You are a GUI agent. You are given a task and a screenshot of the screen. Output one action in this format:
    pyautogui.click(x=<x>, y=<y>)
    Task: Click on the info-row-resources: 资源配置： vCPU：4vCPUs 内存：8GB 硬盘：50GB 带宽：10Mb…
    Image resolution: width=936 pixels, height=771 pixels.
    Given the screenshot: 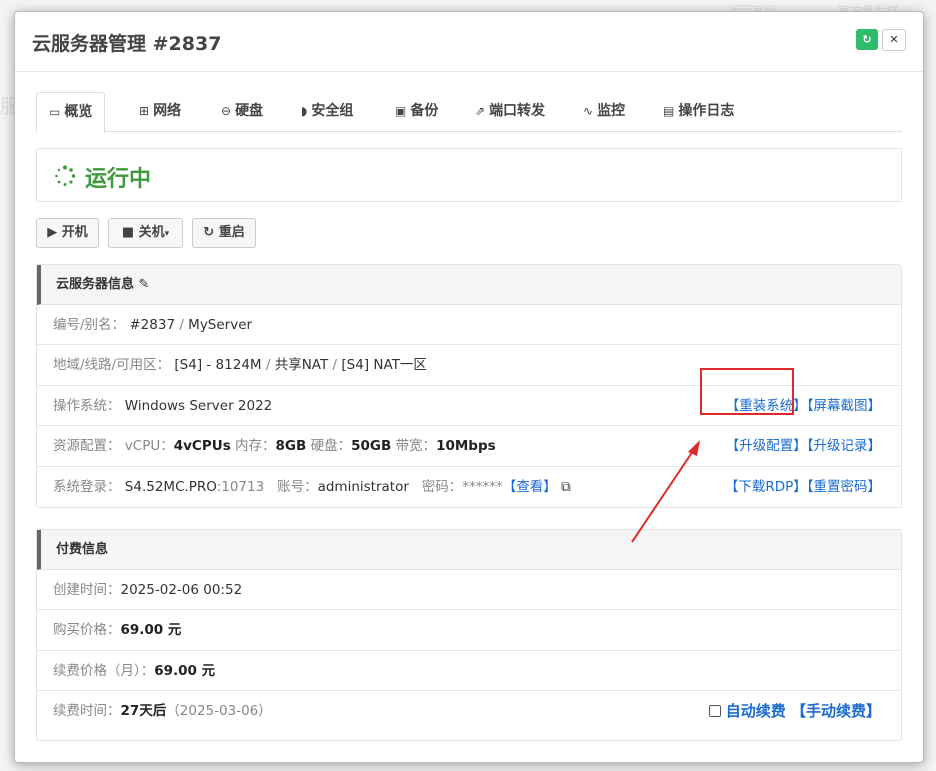 What is the action you would take?
    pyautogui.click(x=469, y=446)
    